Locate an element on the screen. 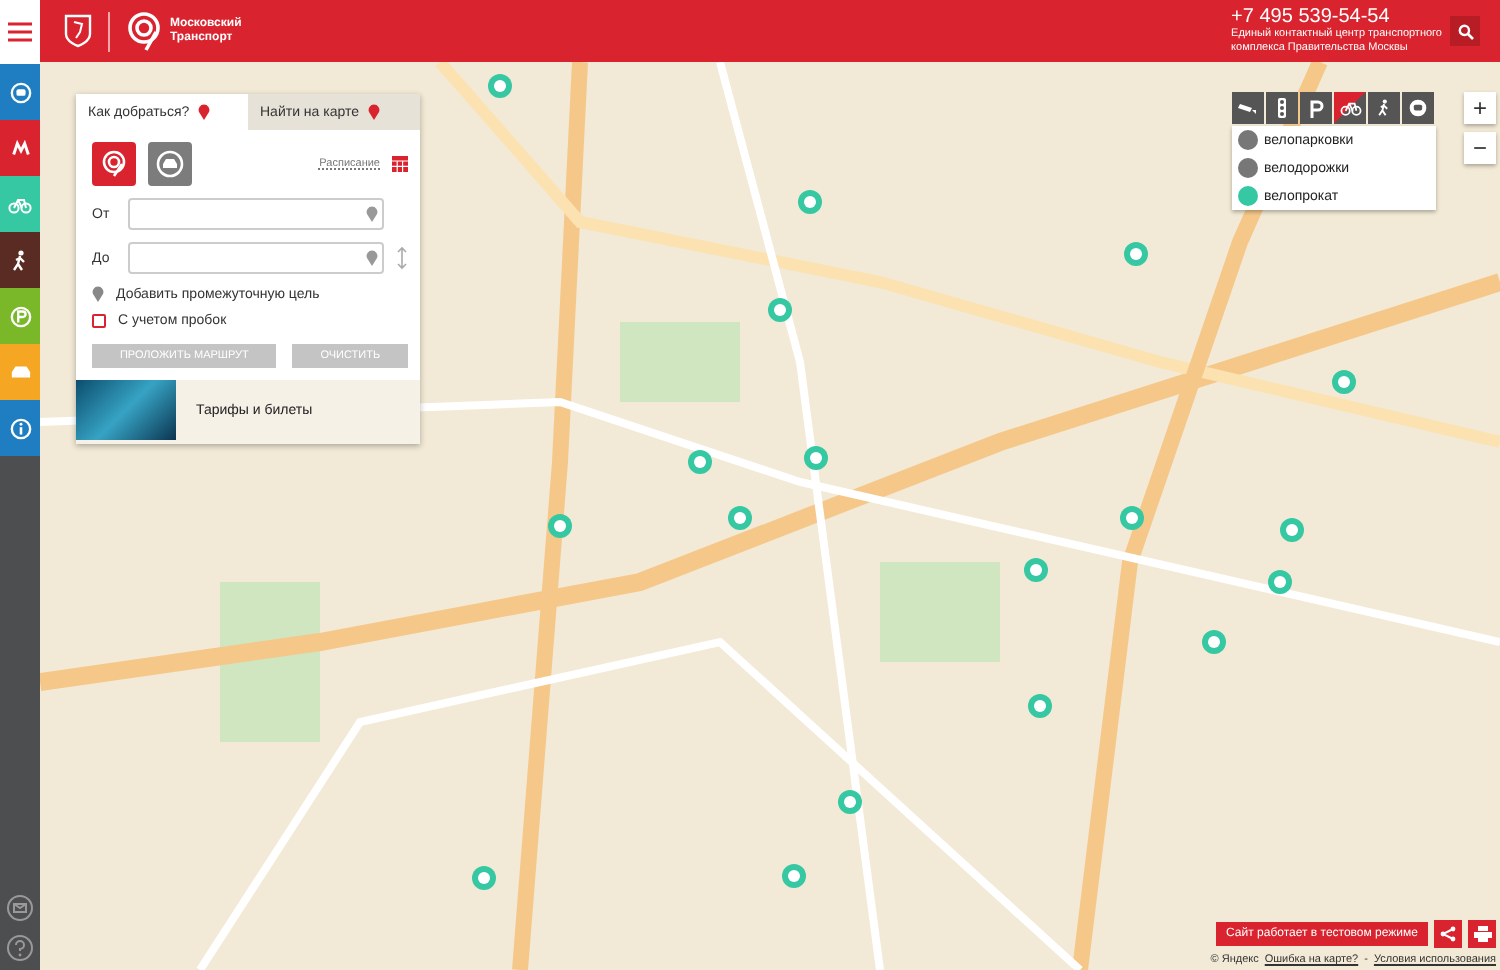  print-button is located at coordinates (1482, 934).